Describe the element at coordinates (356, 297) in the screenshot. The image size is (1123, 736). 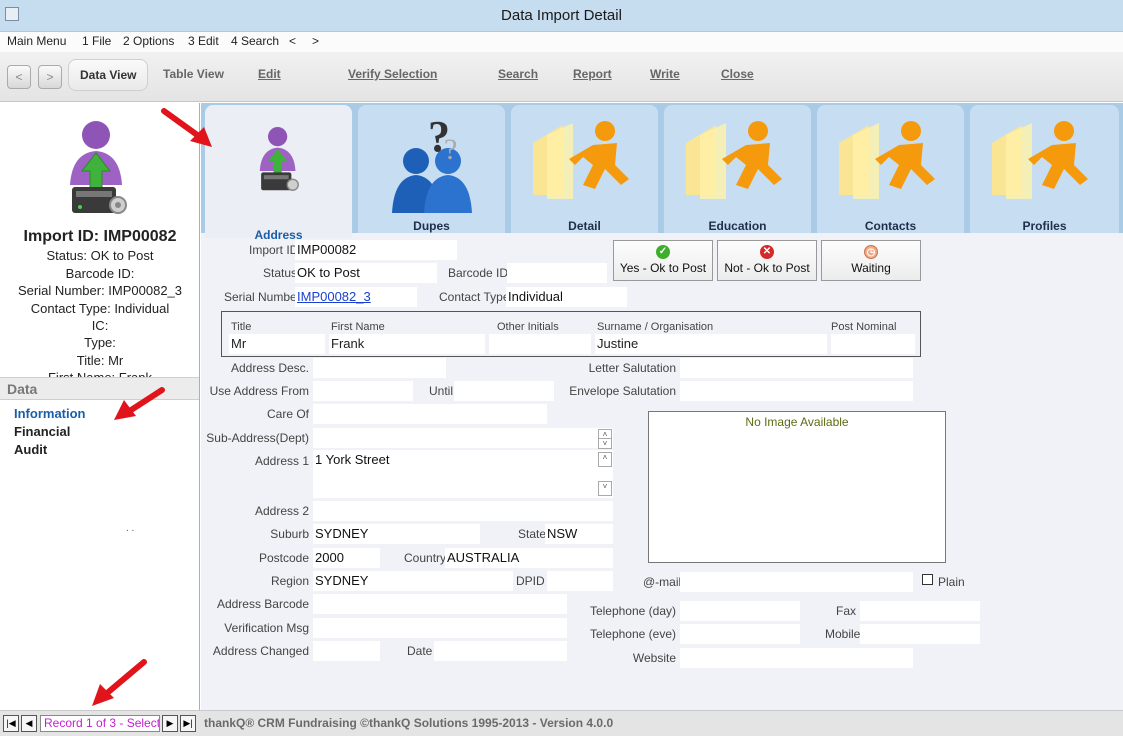
I see `serial-number-link: IMP00082_3` at that location.